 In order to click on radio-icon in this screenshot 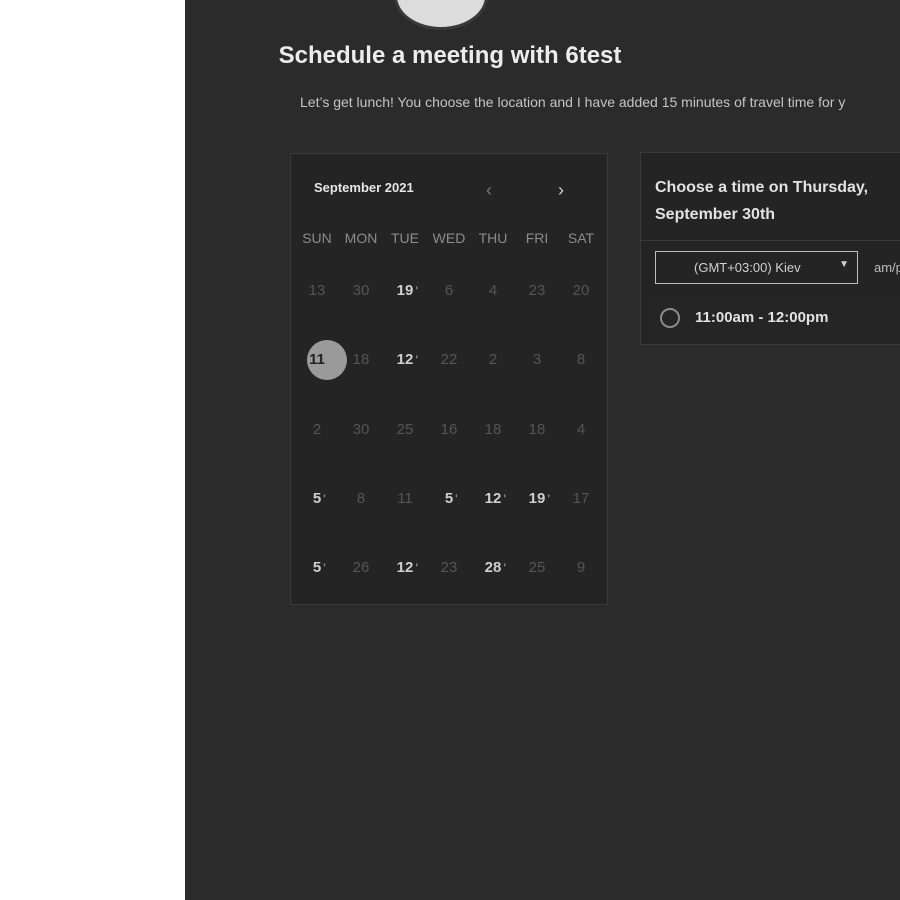, I will do `click(670, 318)`.